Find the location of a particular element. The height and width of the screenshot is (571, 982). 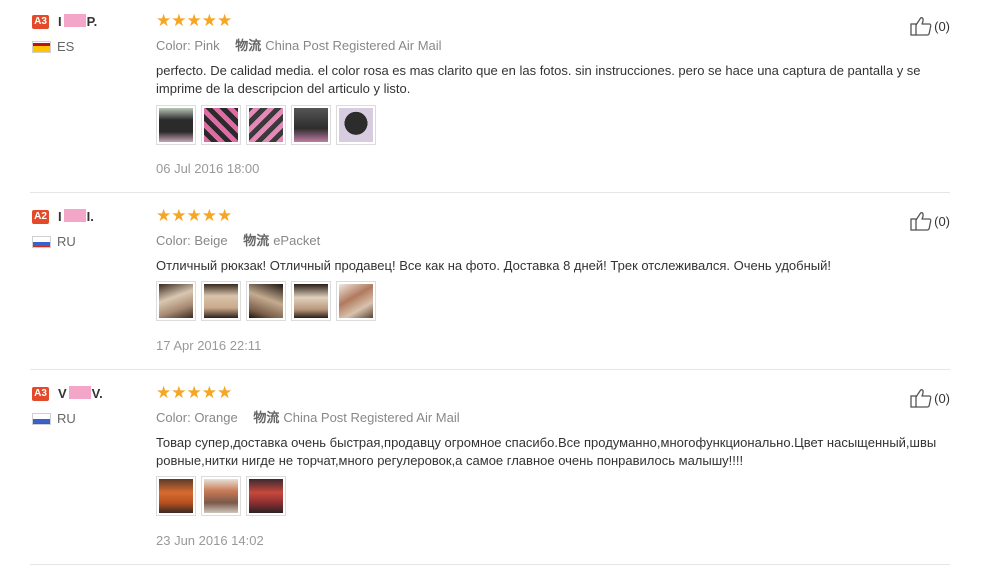

color-value: Pink is located at coordinates (207, 45).